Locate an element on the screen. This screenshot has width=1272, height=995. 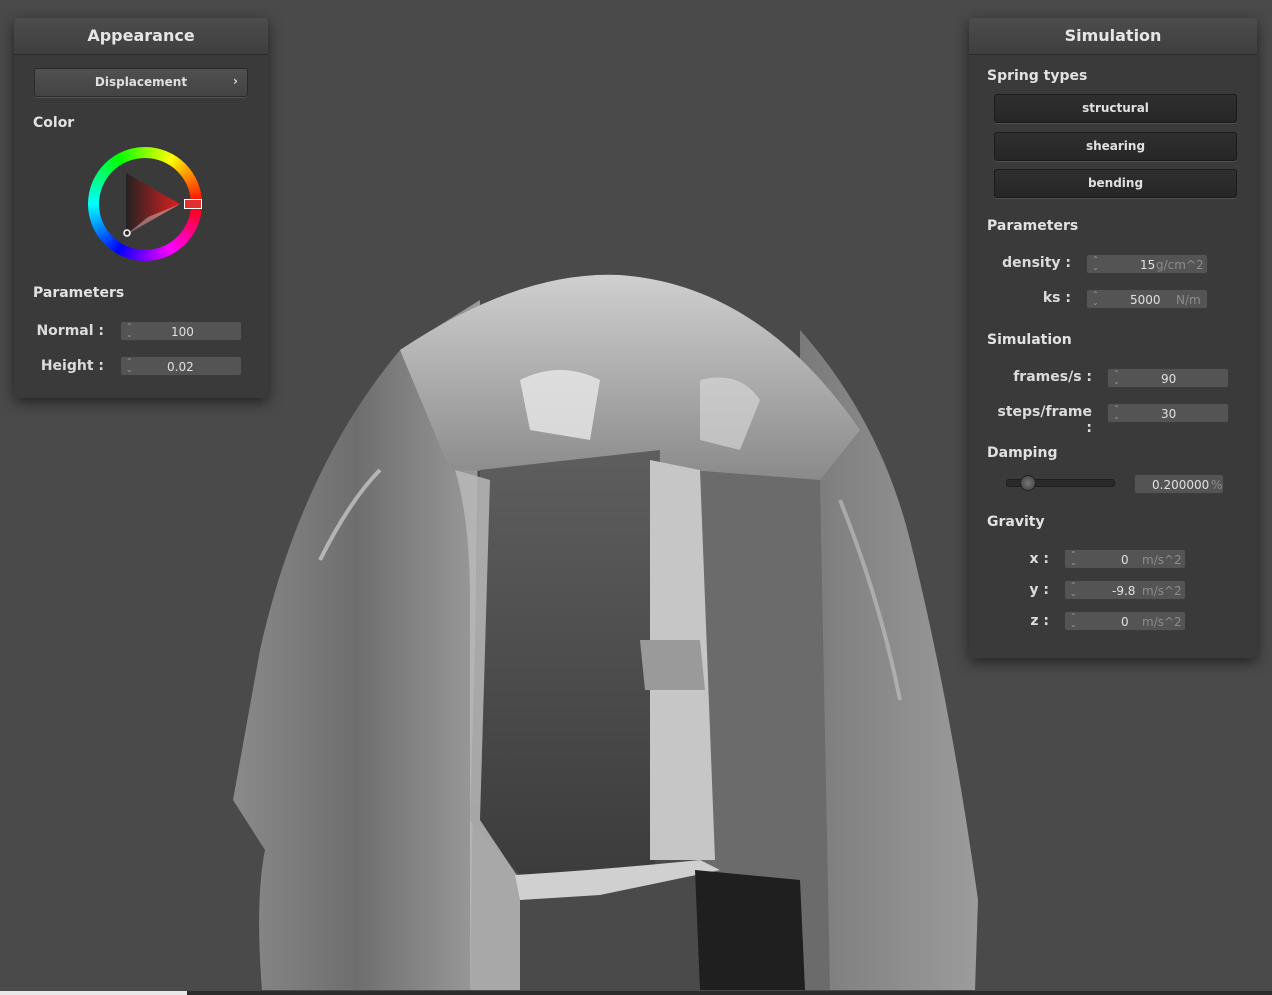
simulation-section-label: Simulation is located at coordinates (1029, 340).